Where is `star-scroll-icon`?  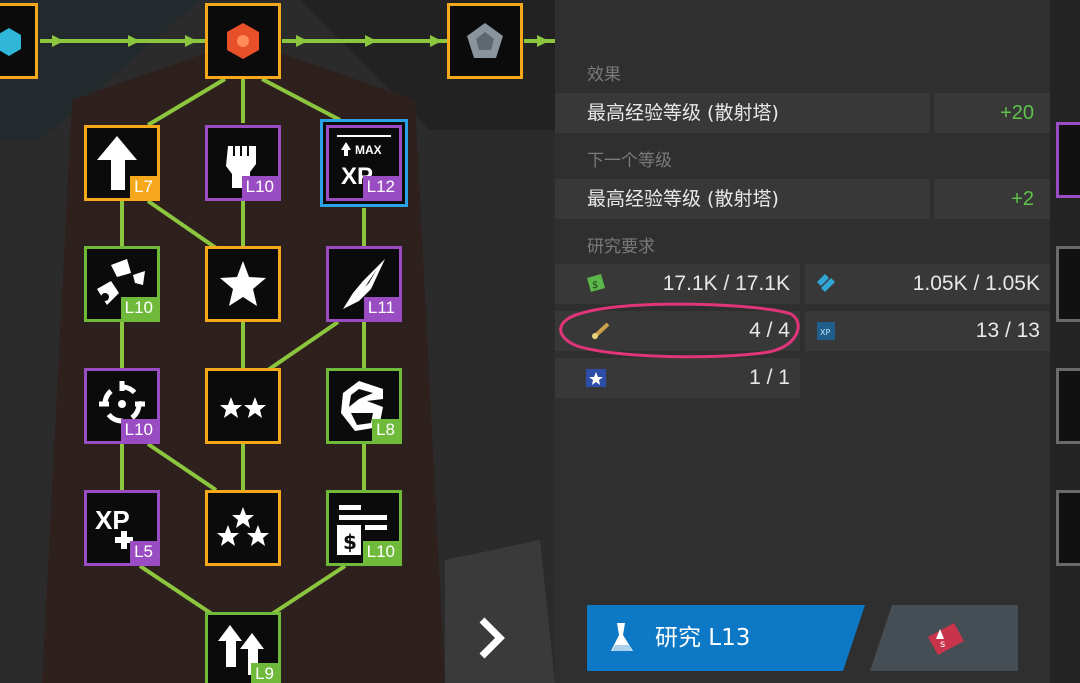 star-scroll-icon is located at coordinates (596, 378).